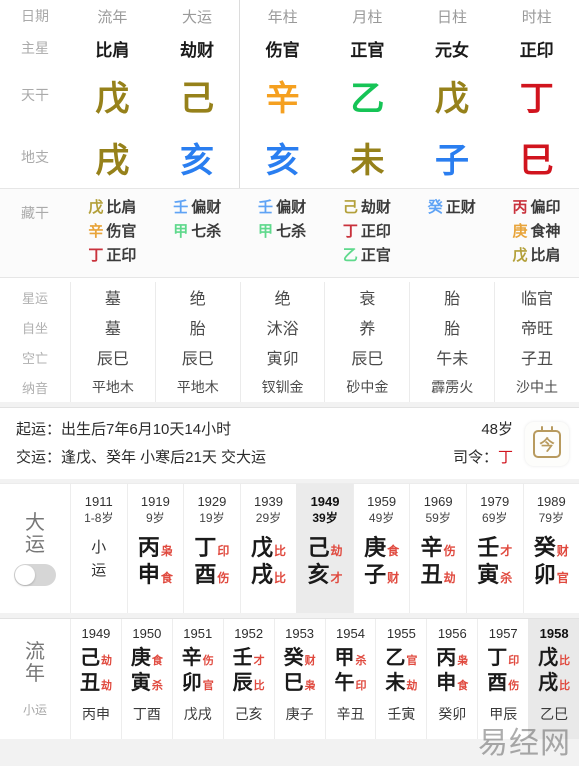  Describe the element at coordinates (197, 357) in the screenshot. I see `kongwang-dayun: 辰巳` at that location.